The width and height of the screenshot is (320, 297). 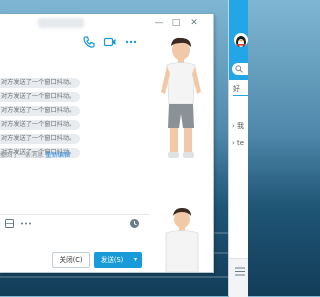 I want to click on main-panel-header, so click(x=238, y=40).